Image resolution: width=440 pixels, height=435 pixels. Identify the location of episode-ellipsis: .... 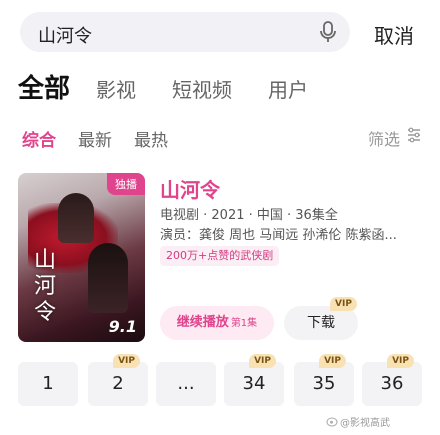
(186, 383).